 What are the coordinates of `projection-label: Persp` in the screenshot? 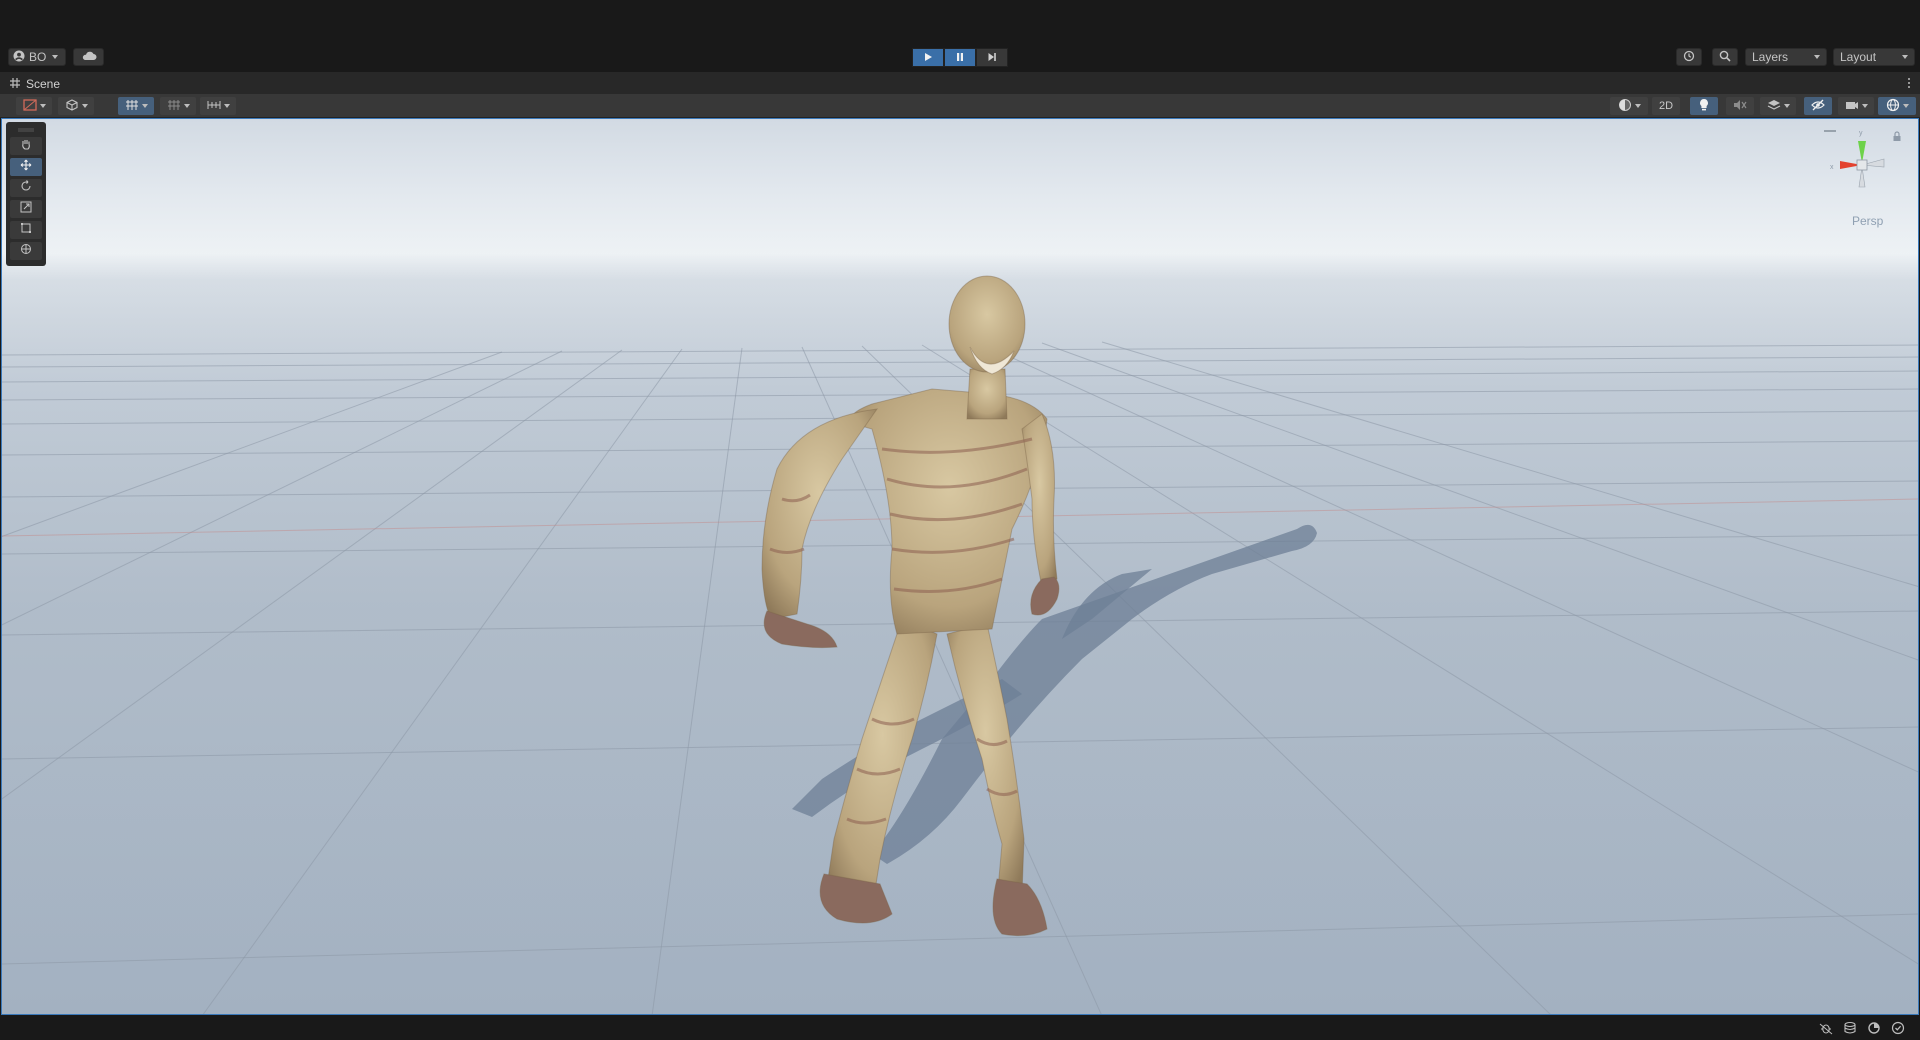 It's located at (1867, 221).